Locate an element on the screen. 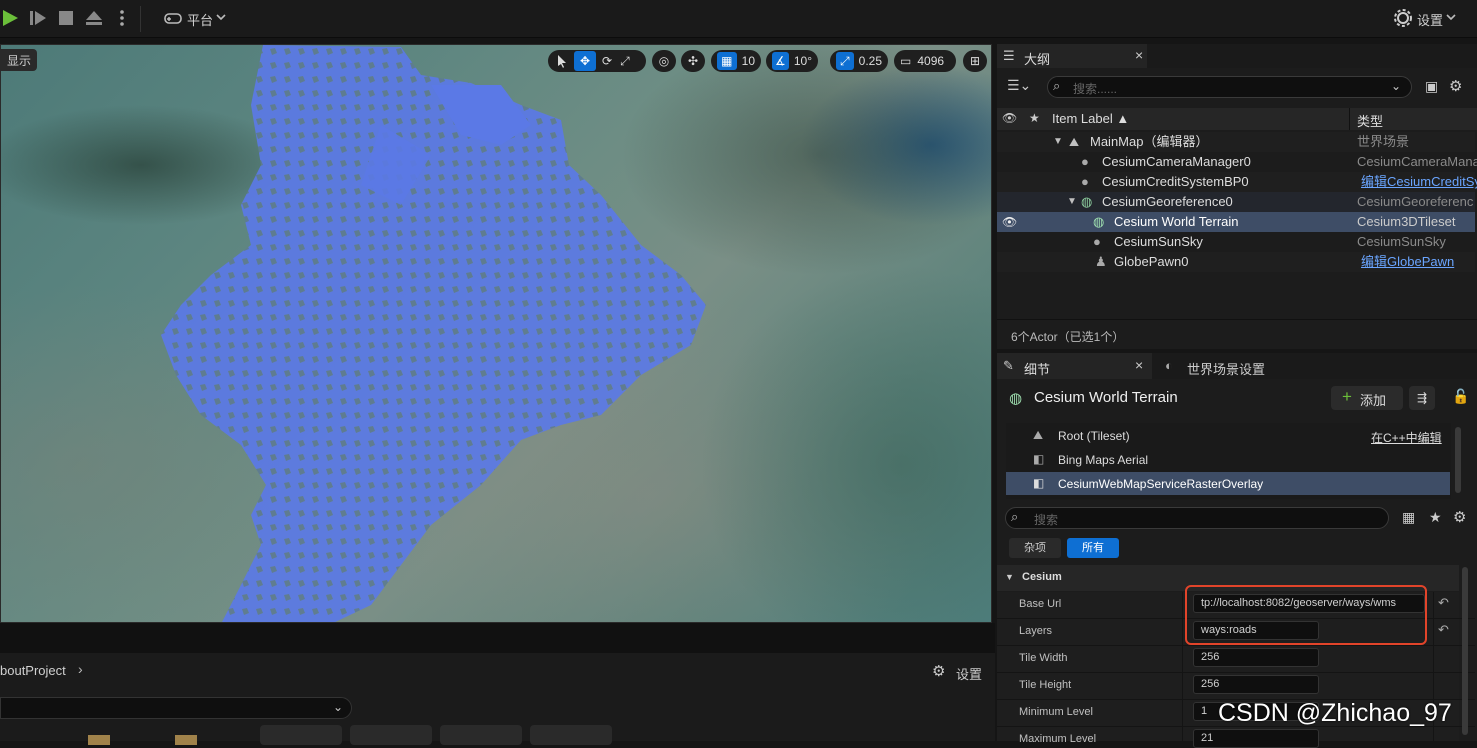 The height and width of the screenshot is (748, 1477). breadcrumb: boutProject is located at coordinates (33, 670).